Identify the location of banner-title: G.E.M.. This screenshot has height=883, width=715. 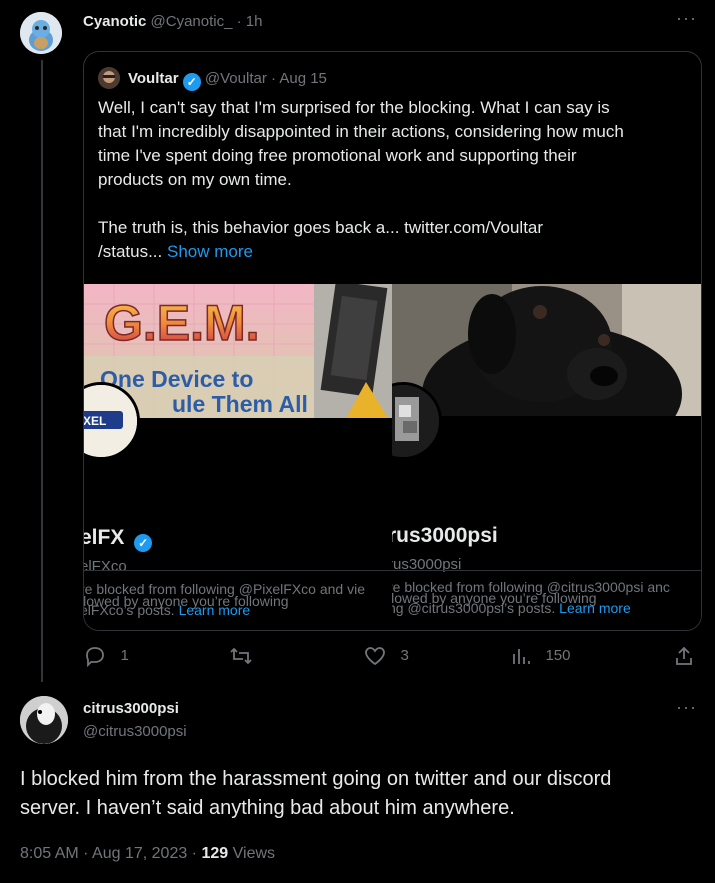
(182, 323).